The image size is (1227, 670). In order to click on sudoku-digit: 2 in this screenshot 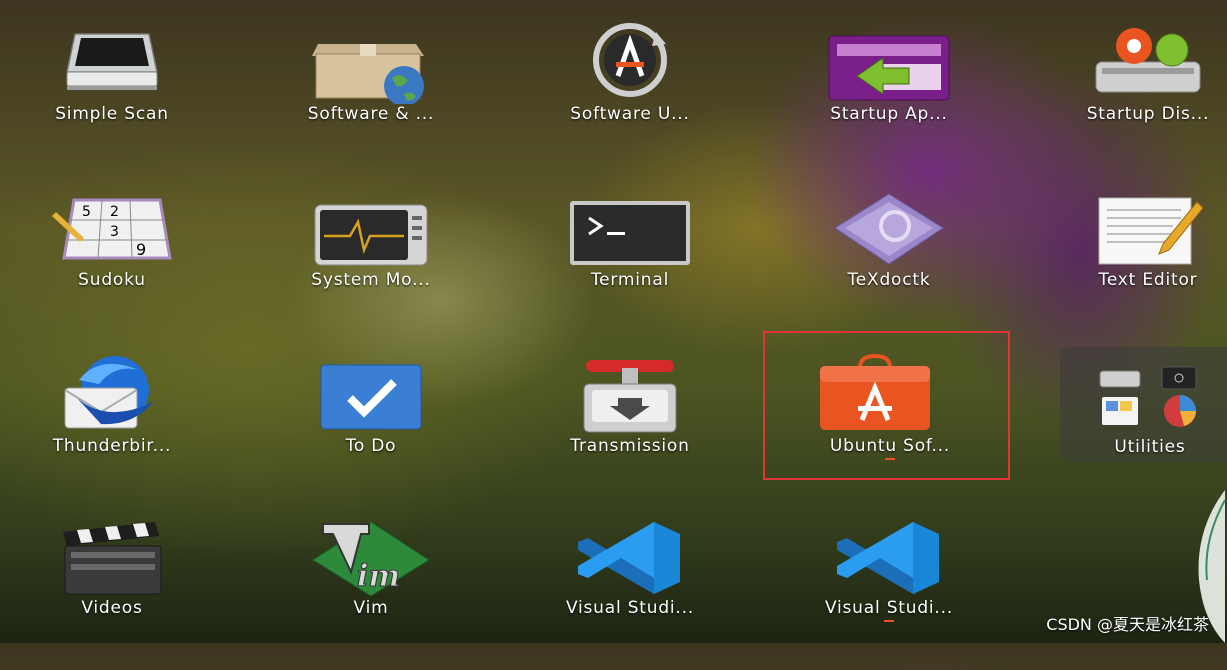, I will do `click(114, 212)`.